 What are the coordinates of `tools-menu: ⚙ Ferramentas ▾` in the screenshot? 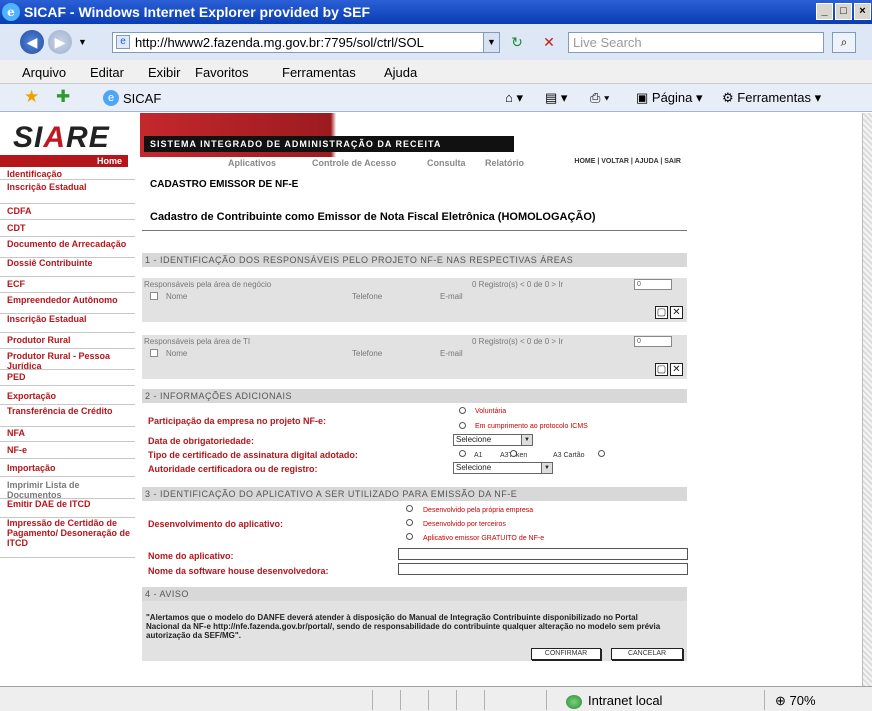 It's located at (771, 98).